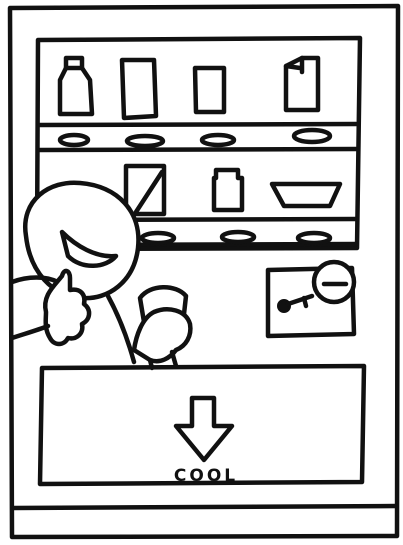  Describe the element at coordinates (81, 240) in the screenshot. I see `person-head` at that location.